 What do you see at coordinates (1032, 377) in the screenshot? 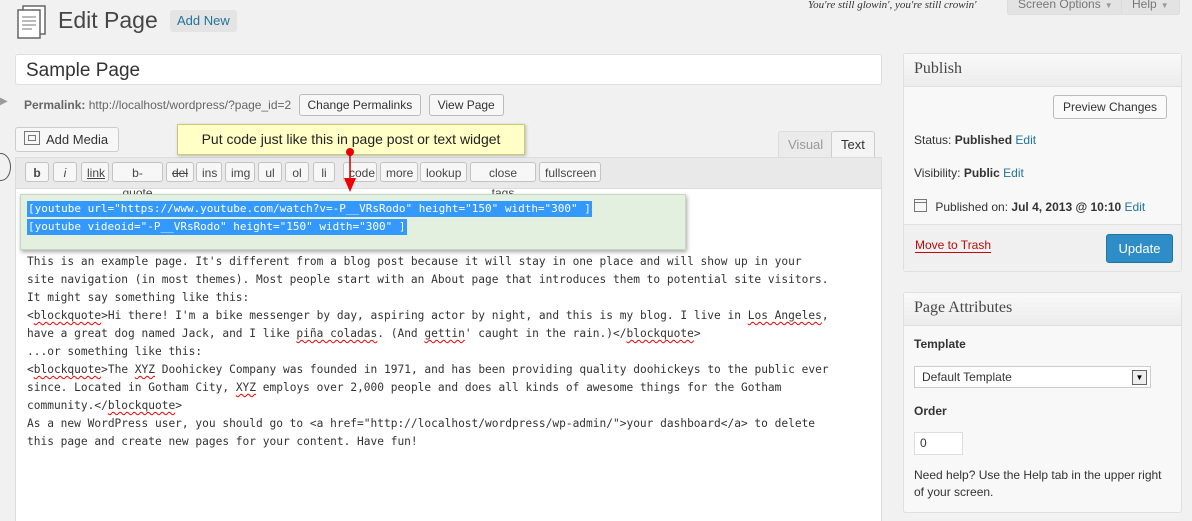
I see `template-select: Default Template ▼` at bounding box center [1032, 377].